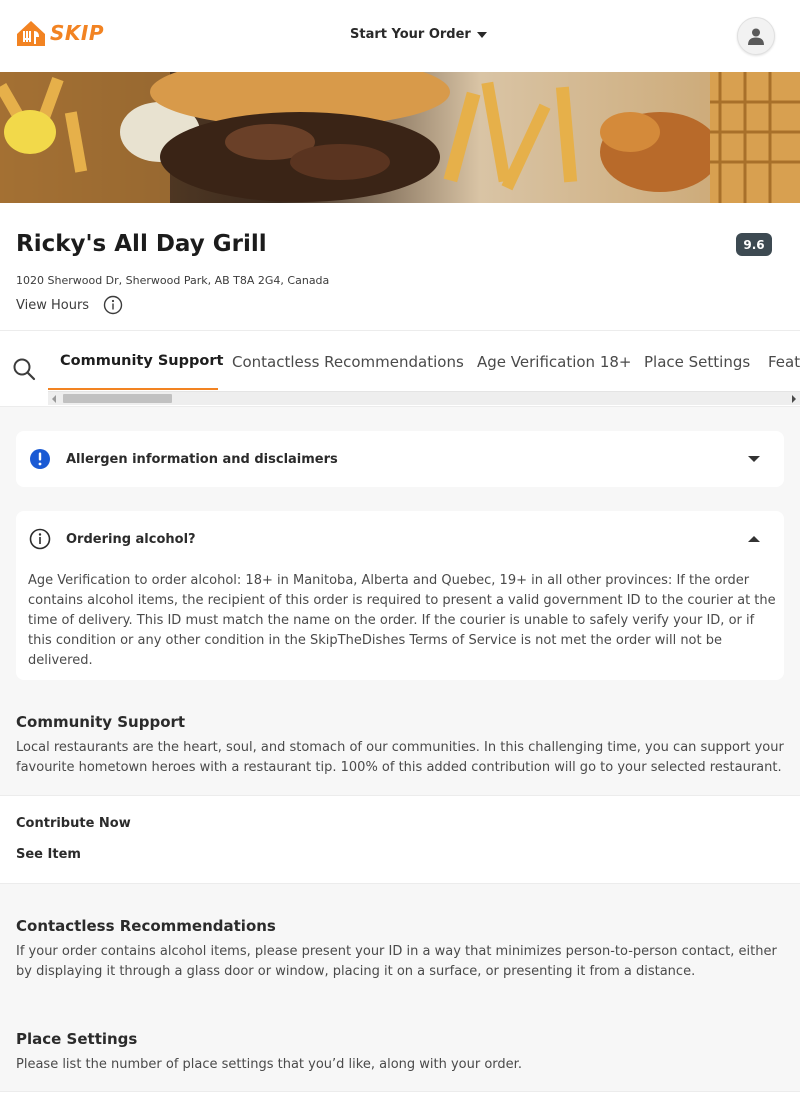  What do you see at coordinates (48, 854) in the screenshot?
I see `see-item-link: See Item` at bounding box center [48, 854].